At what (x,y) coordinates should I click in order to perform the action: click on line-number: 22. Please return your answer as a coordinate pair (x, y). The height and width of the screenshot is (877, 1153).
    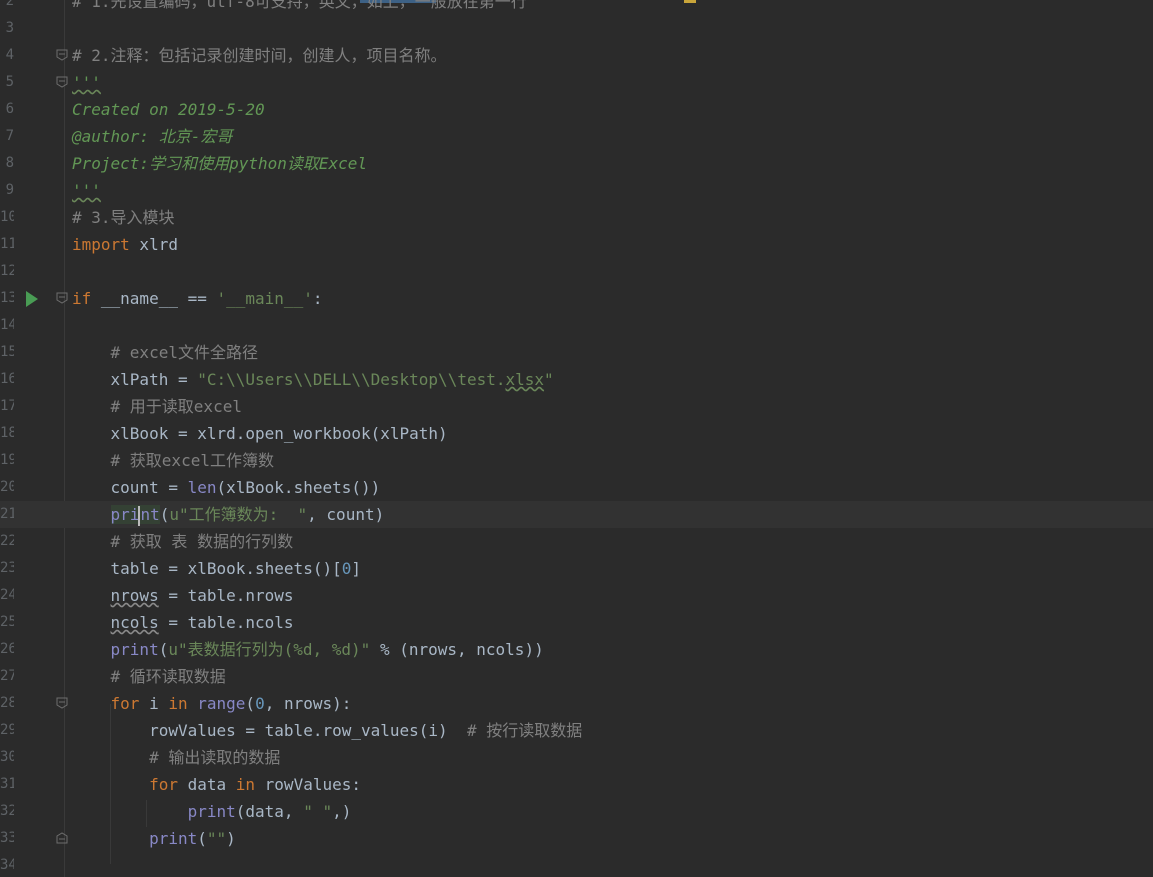
    Looking at the image, I should click on (7, 541).